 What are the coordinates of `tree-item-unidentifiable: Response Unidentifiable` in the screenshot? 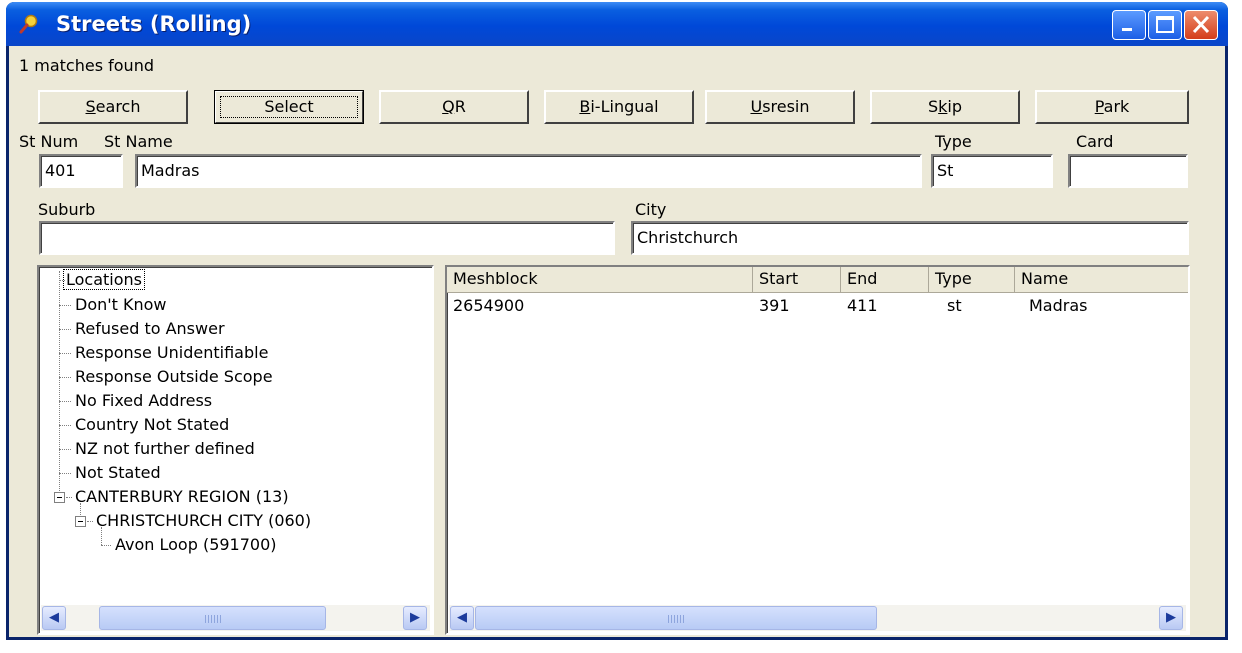 It's located at (171, 352).